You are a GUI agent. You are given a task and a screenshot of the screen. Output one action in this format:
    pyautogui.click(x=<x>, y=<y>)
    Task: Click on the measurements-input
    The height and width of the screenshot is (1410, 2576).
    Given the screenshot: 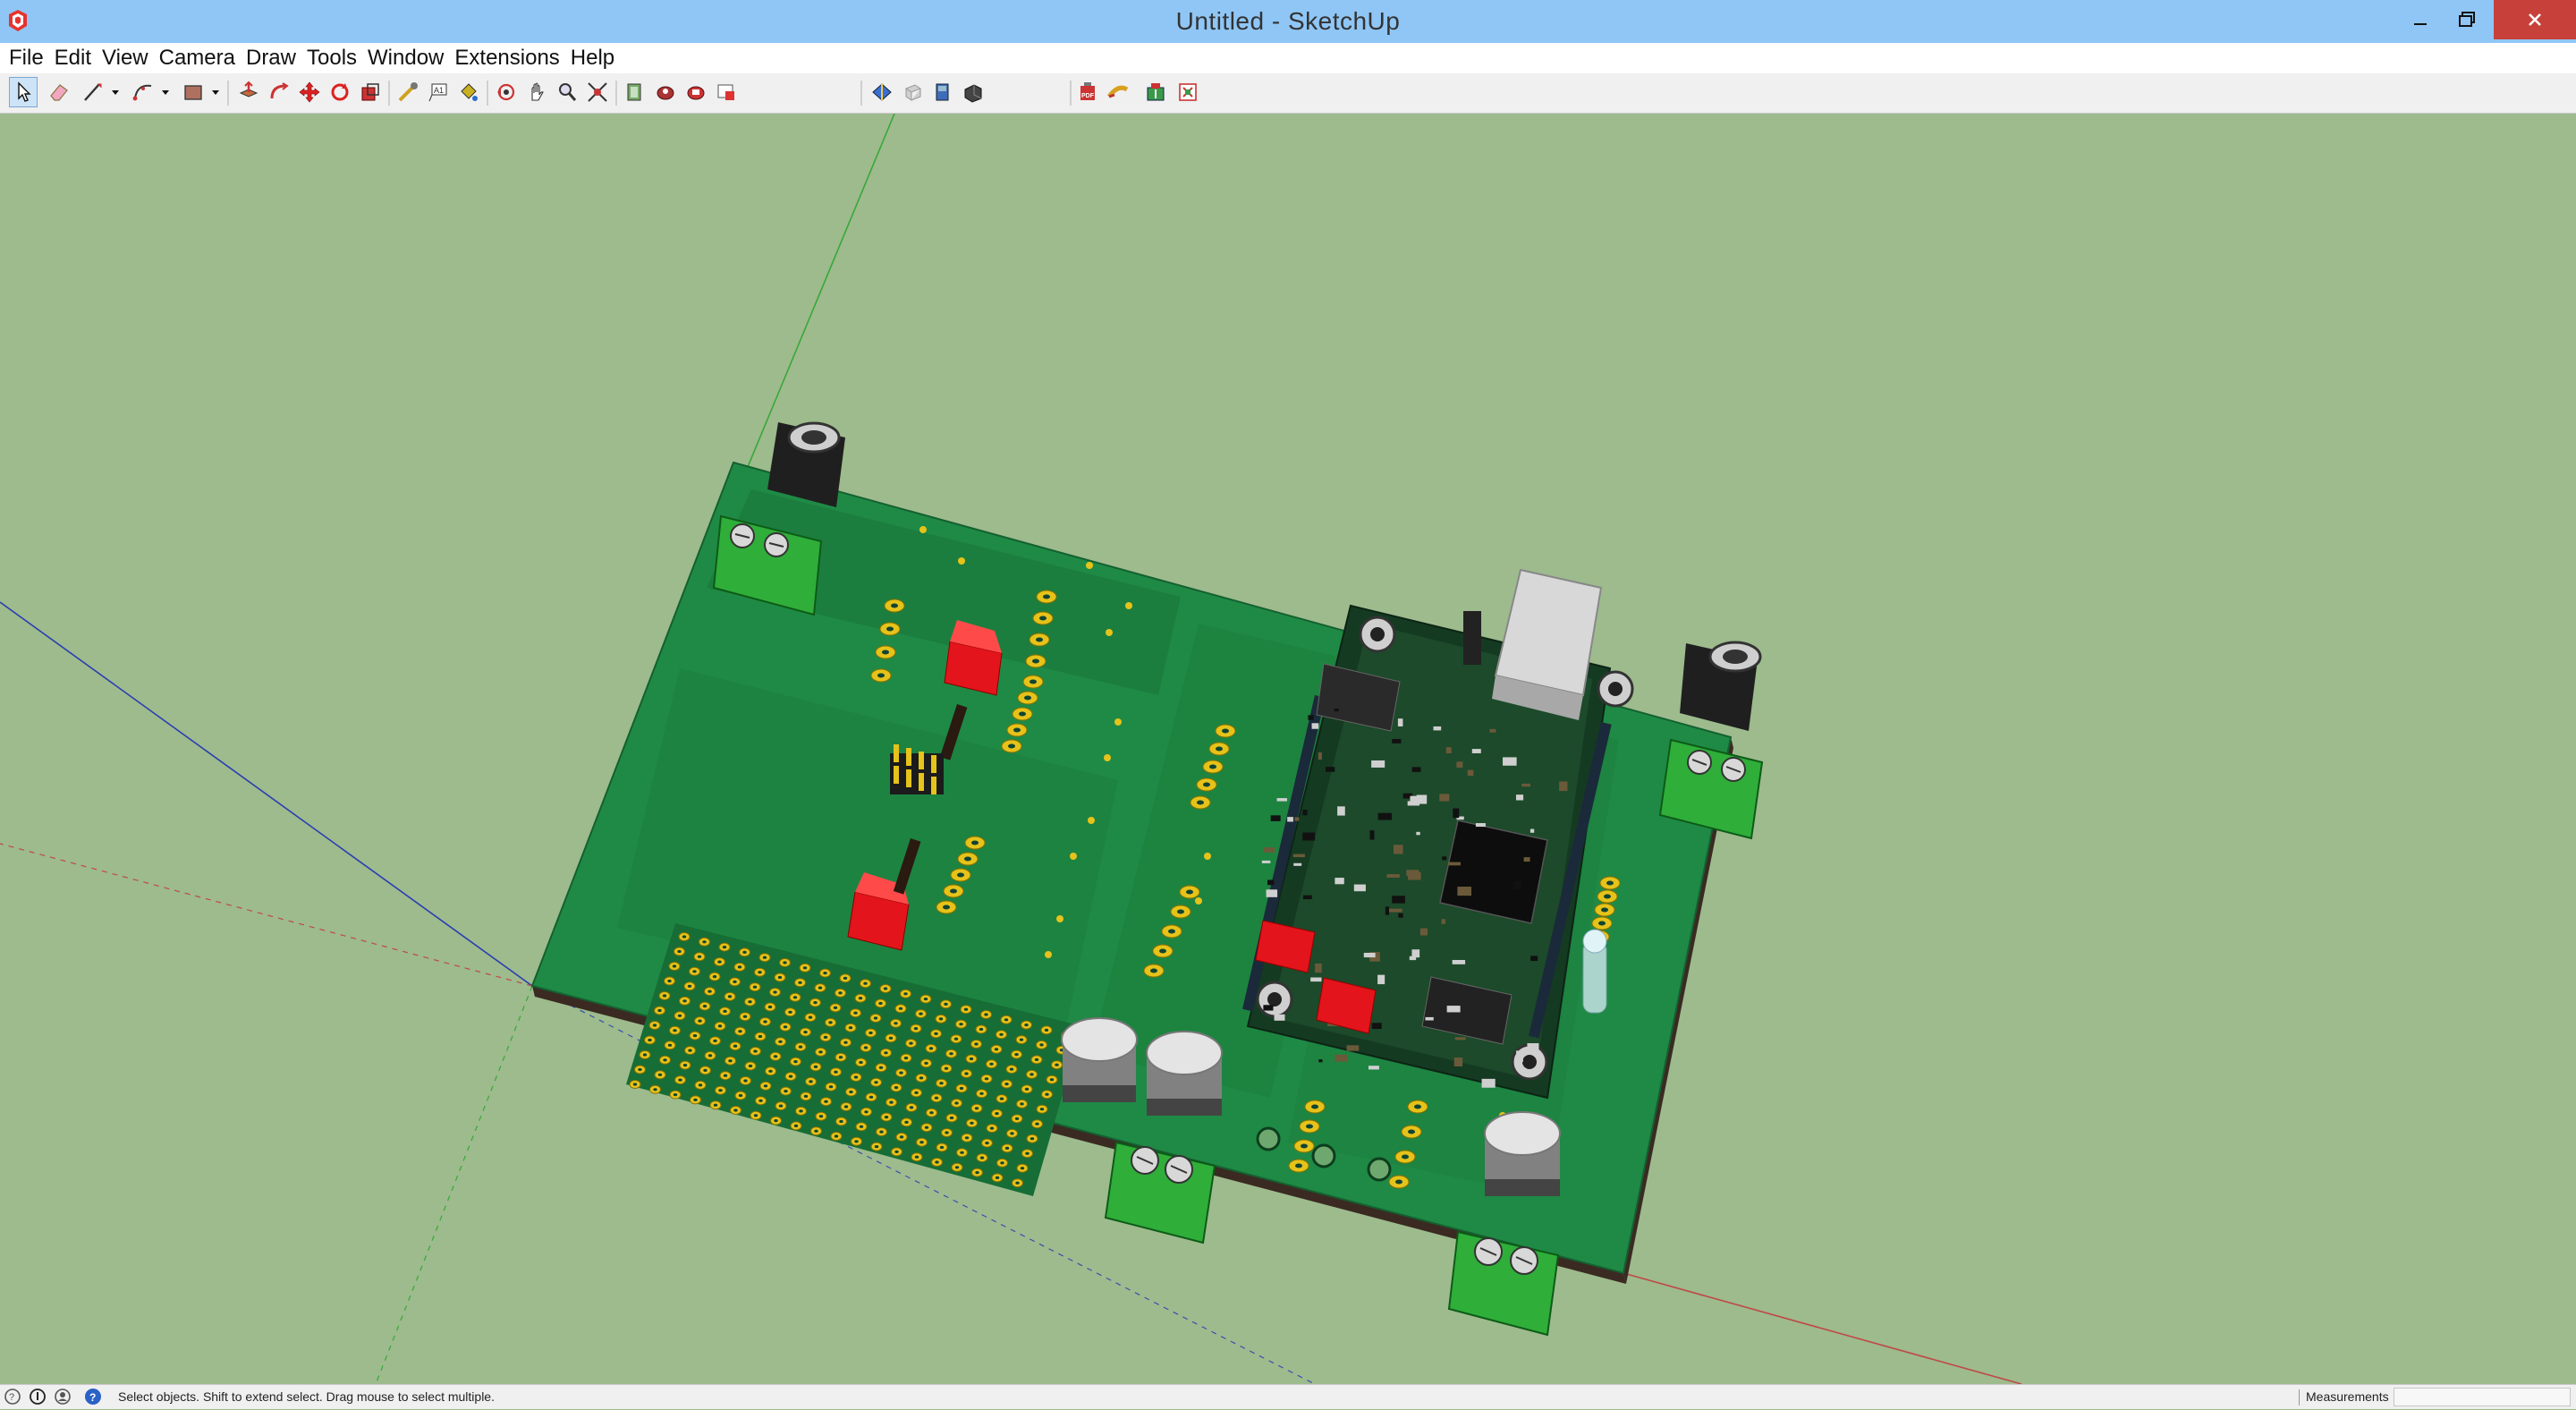 What is the action you would take?
    pyautogui.click(x=2482, y=1397)
    